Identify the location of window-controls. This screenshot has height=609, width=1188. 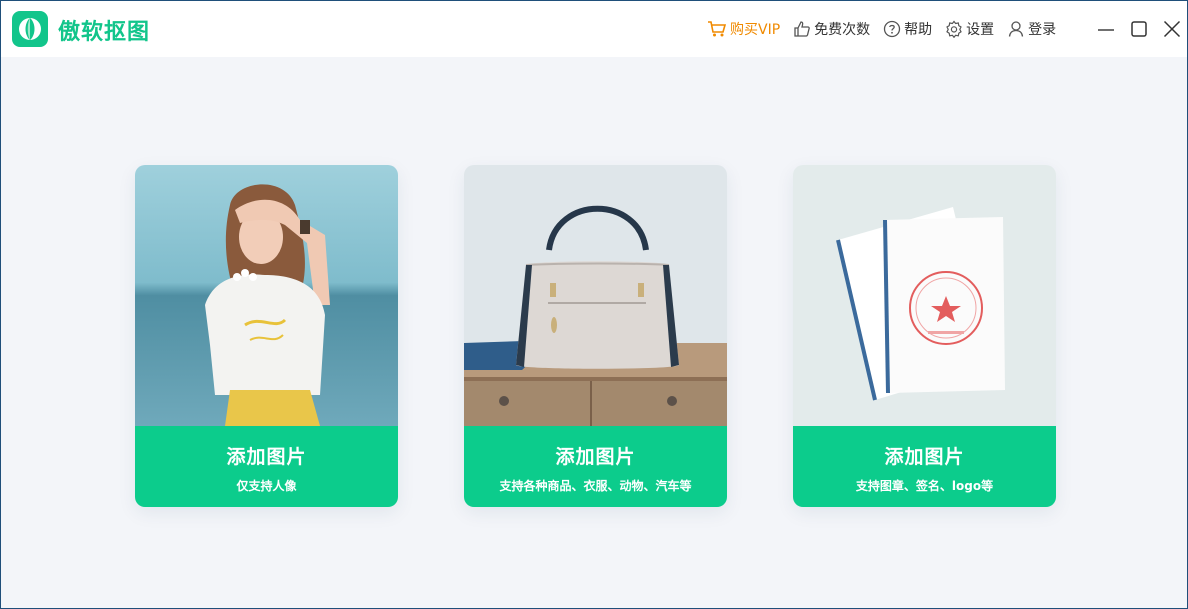
(1141, 29).